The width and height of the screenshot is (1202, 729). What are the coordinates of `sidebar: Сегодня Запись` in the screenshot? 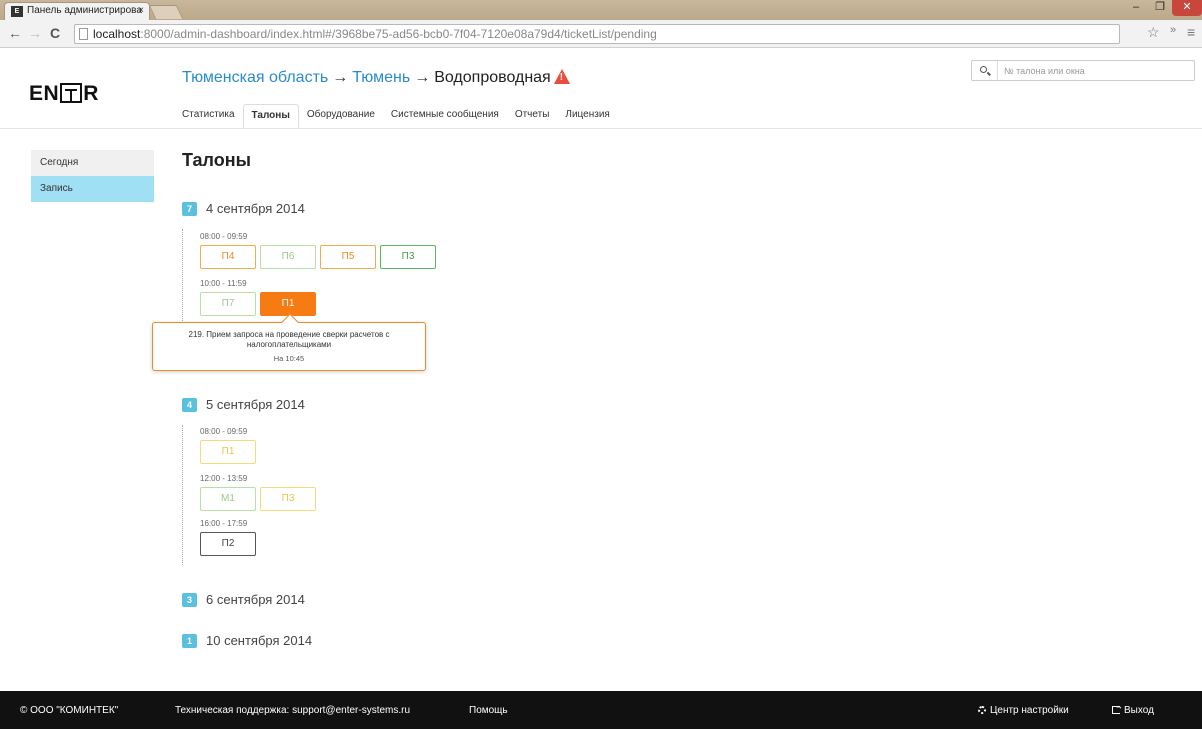 It's located at (92, 176).